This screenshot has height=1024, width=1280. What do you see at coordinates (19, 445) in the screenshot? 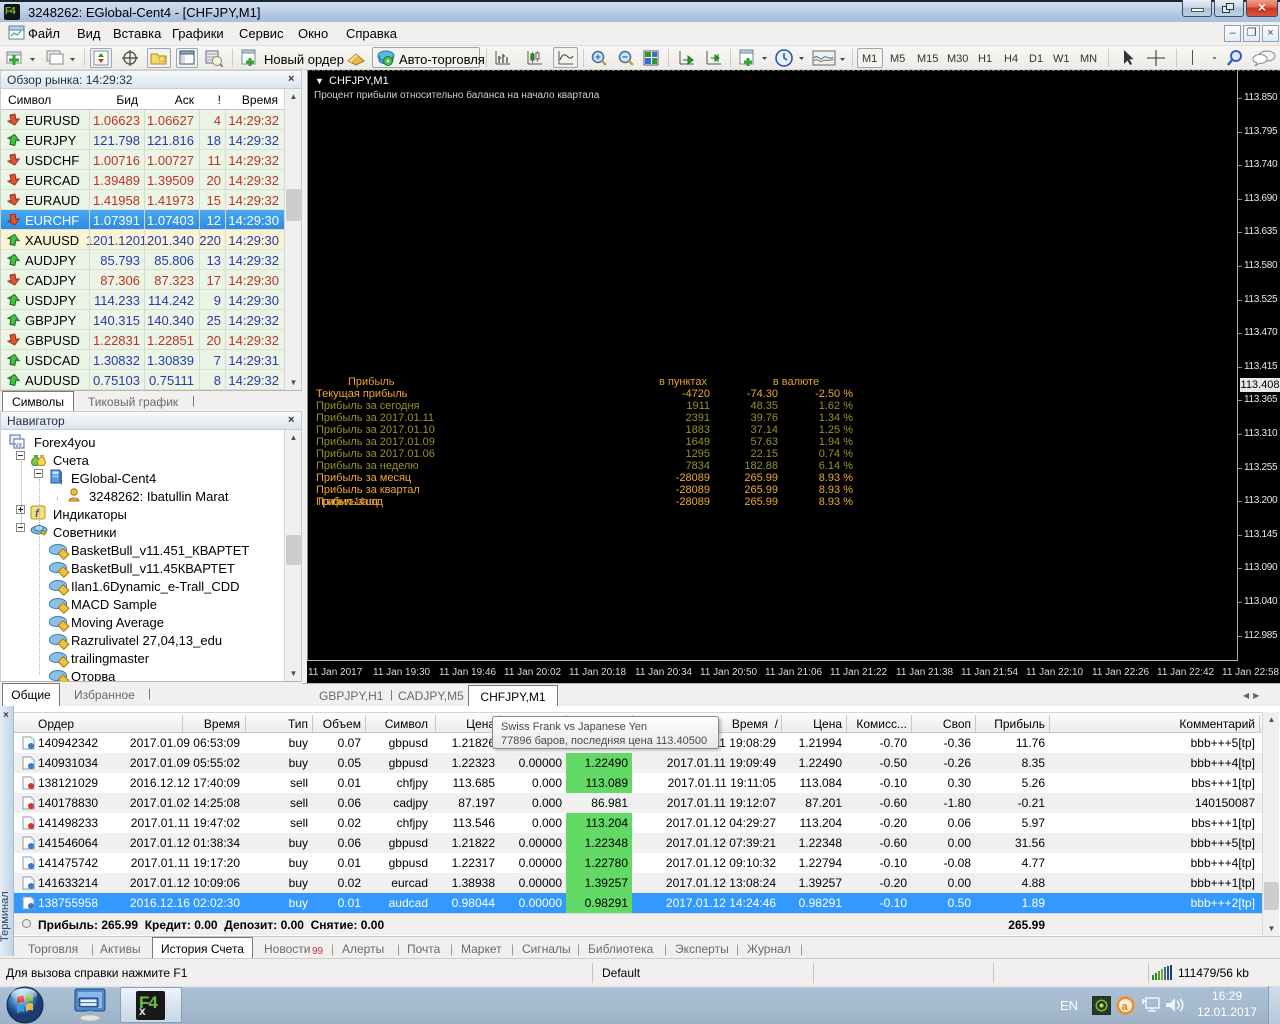
I see `svg-text: vx` at bounding box center [19, 445].